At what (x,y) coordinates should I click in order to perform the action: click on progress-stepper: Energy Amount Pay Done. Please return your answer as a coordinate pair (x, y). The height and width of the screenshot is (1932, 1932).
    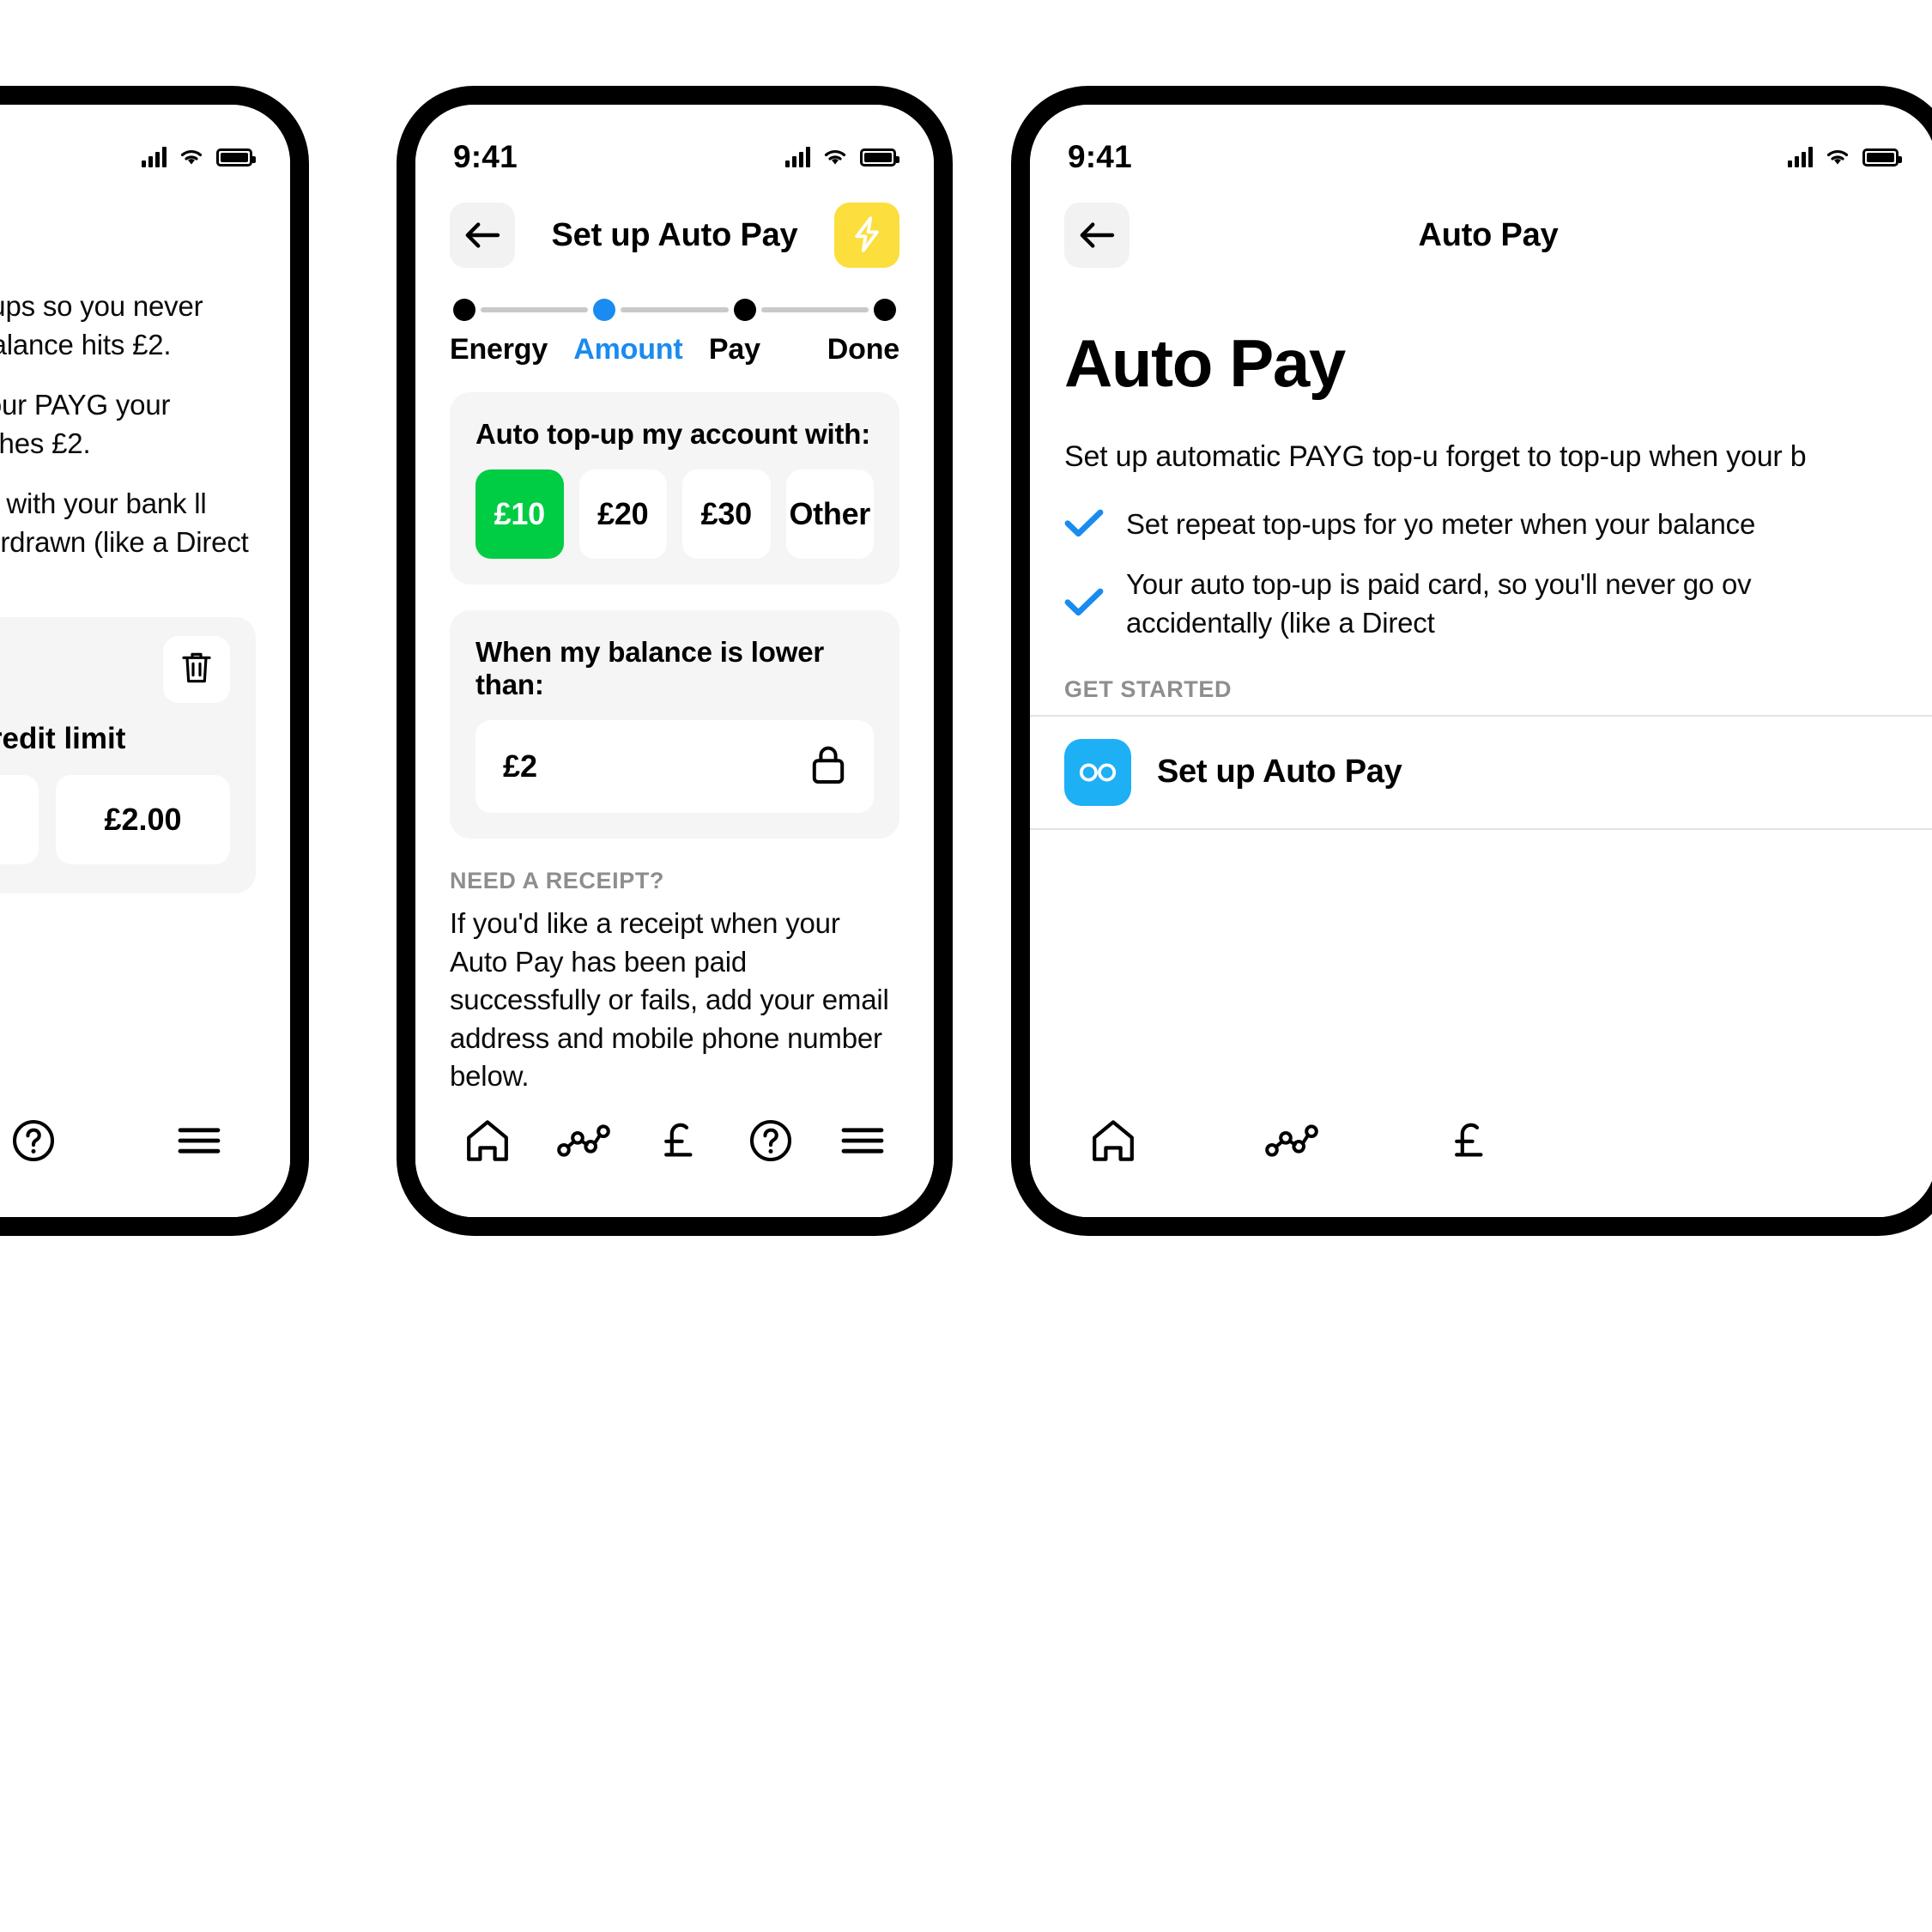
    Looking at the image, I should click on (674, 321).